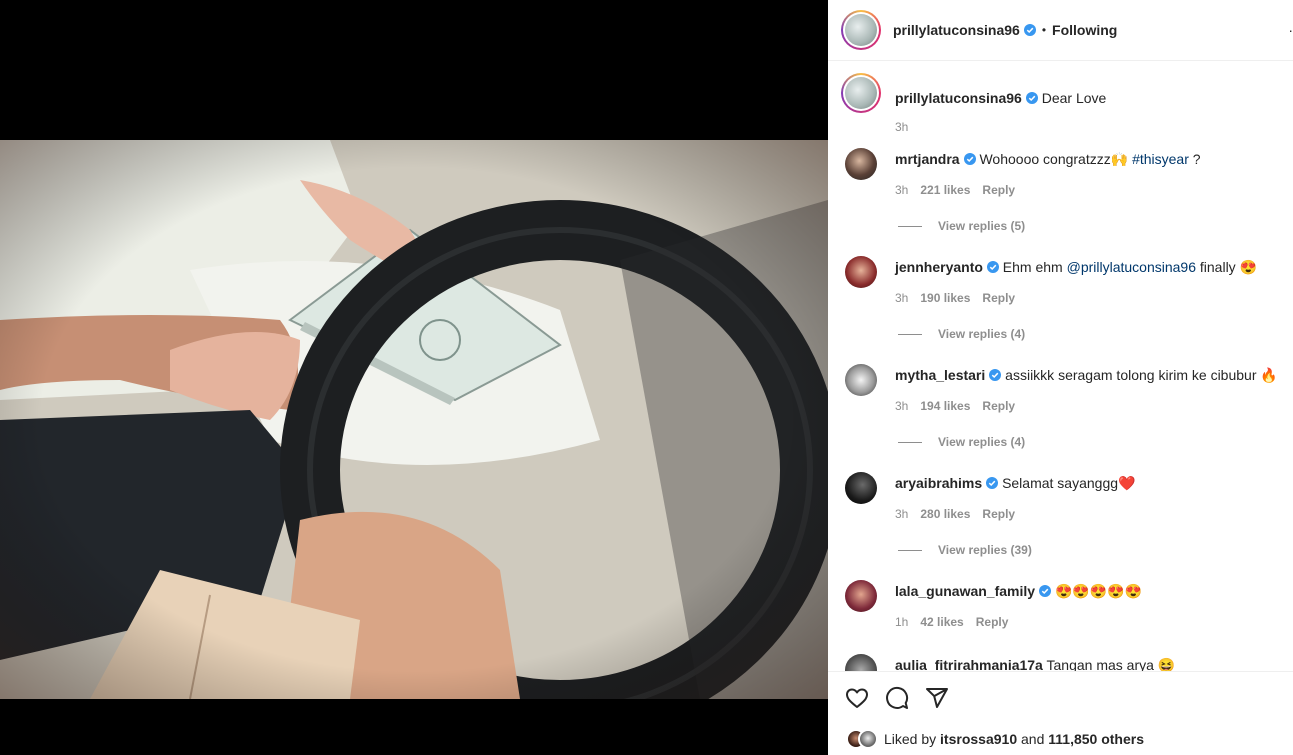 The width and height of the screenshot is (1293, 755). Describe the element at coordinates (857, 698) in the screenshot. I see `heart-icon` at that location.